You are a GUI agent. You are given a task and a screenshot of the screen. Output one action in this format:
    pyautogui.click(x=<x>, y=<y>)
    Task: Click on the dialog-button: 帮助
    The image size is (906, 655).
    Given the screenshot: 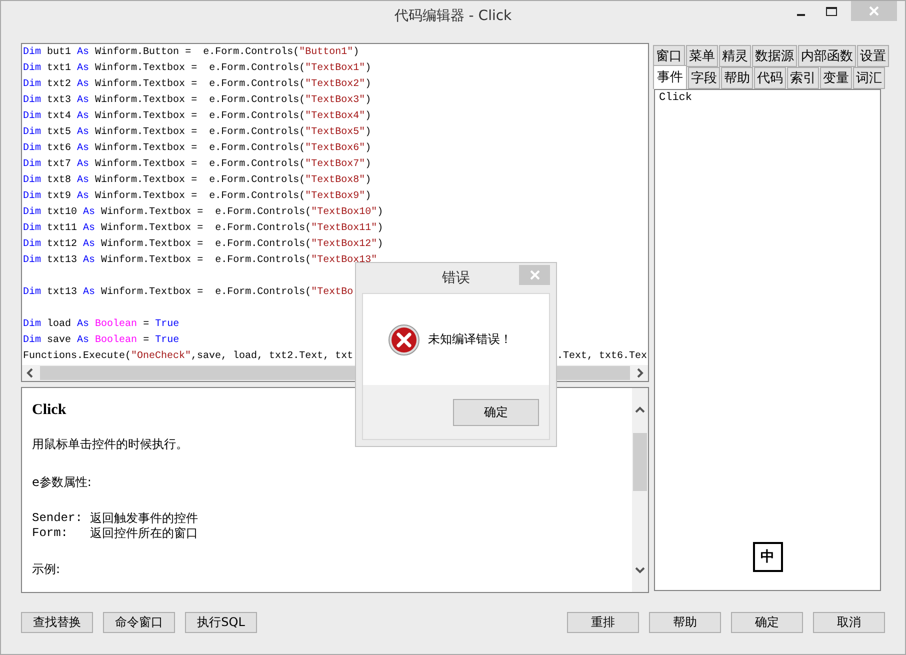 What is the action you would take?
    pyautogui.click(x=685, y=622)
    